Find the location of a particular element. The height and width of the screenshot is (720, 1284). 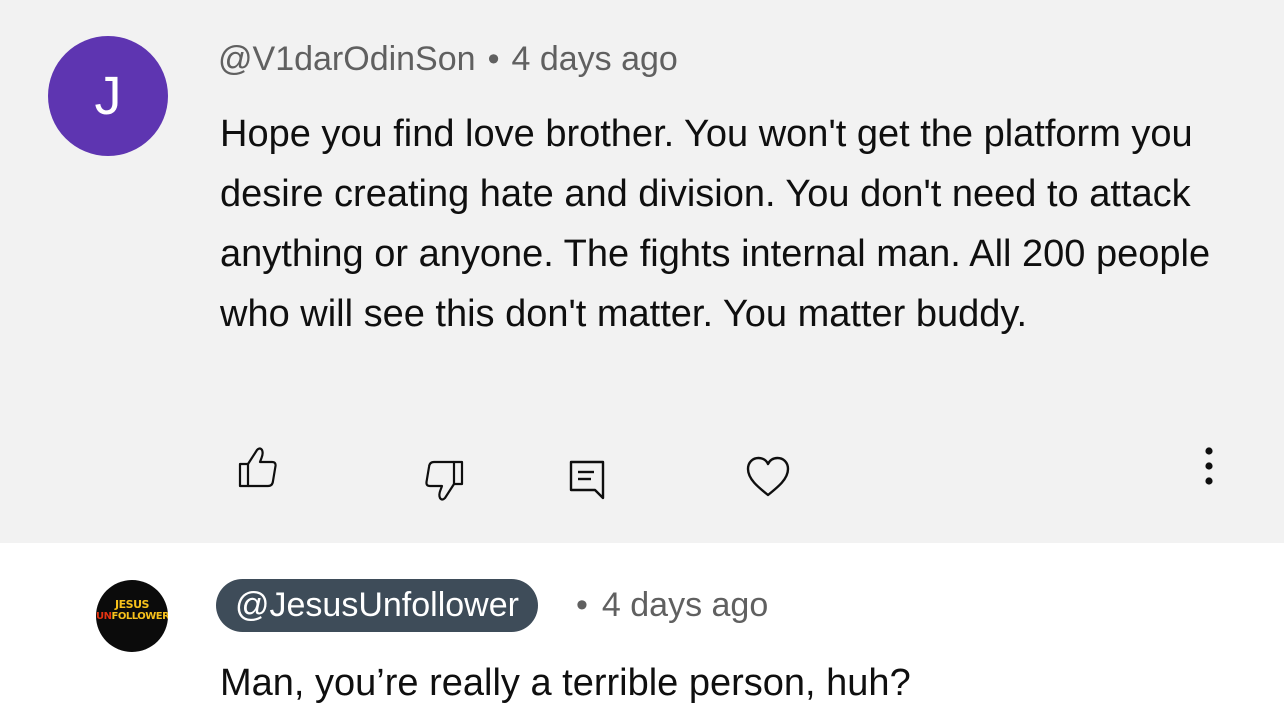

author-handle-badge: @JesusUnfollower is located at coordinates (377, 605).